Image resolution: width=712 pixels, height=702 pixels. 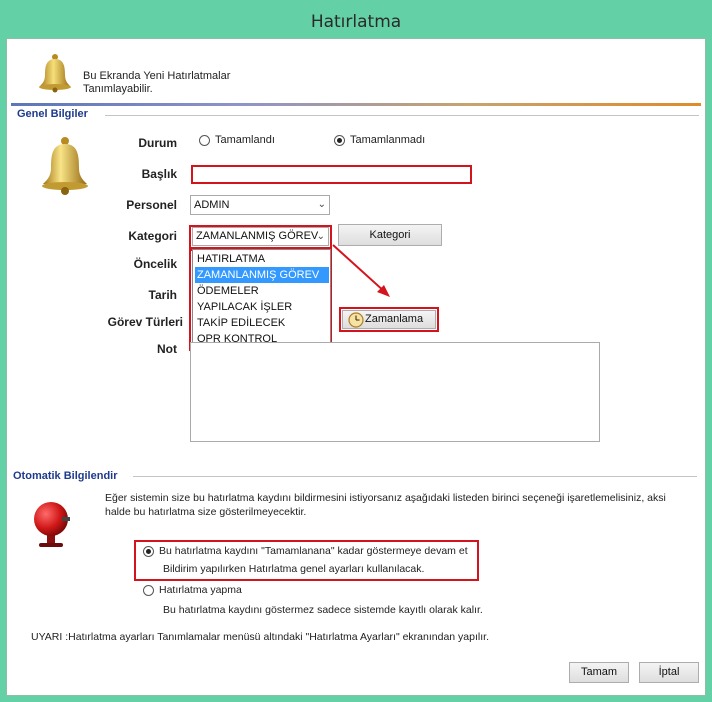 I want to click on window-title: Hatırlatma, so click(x=356, y=22).